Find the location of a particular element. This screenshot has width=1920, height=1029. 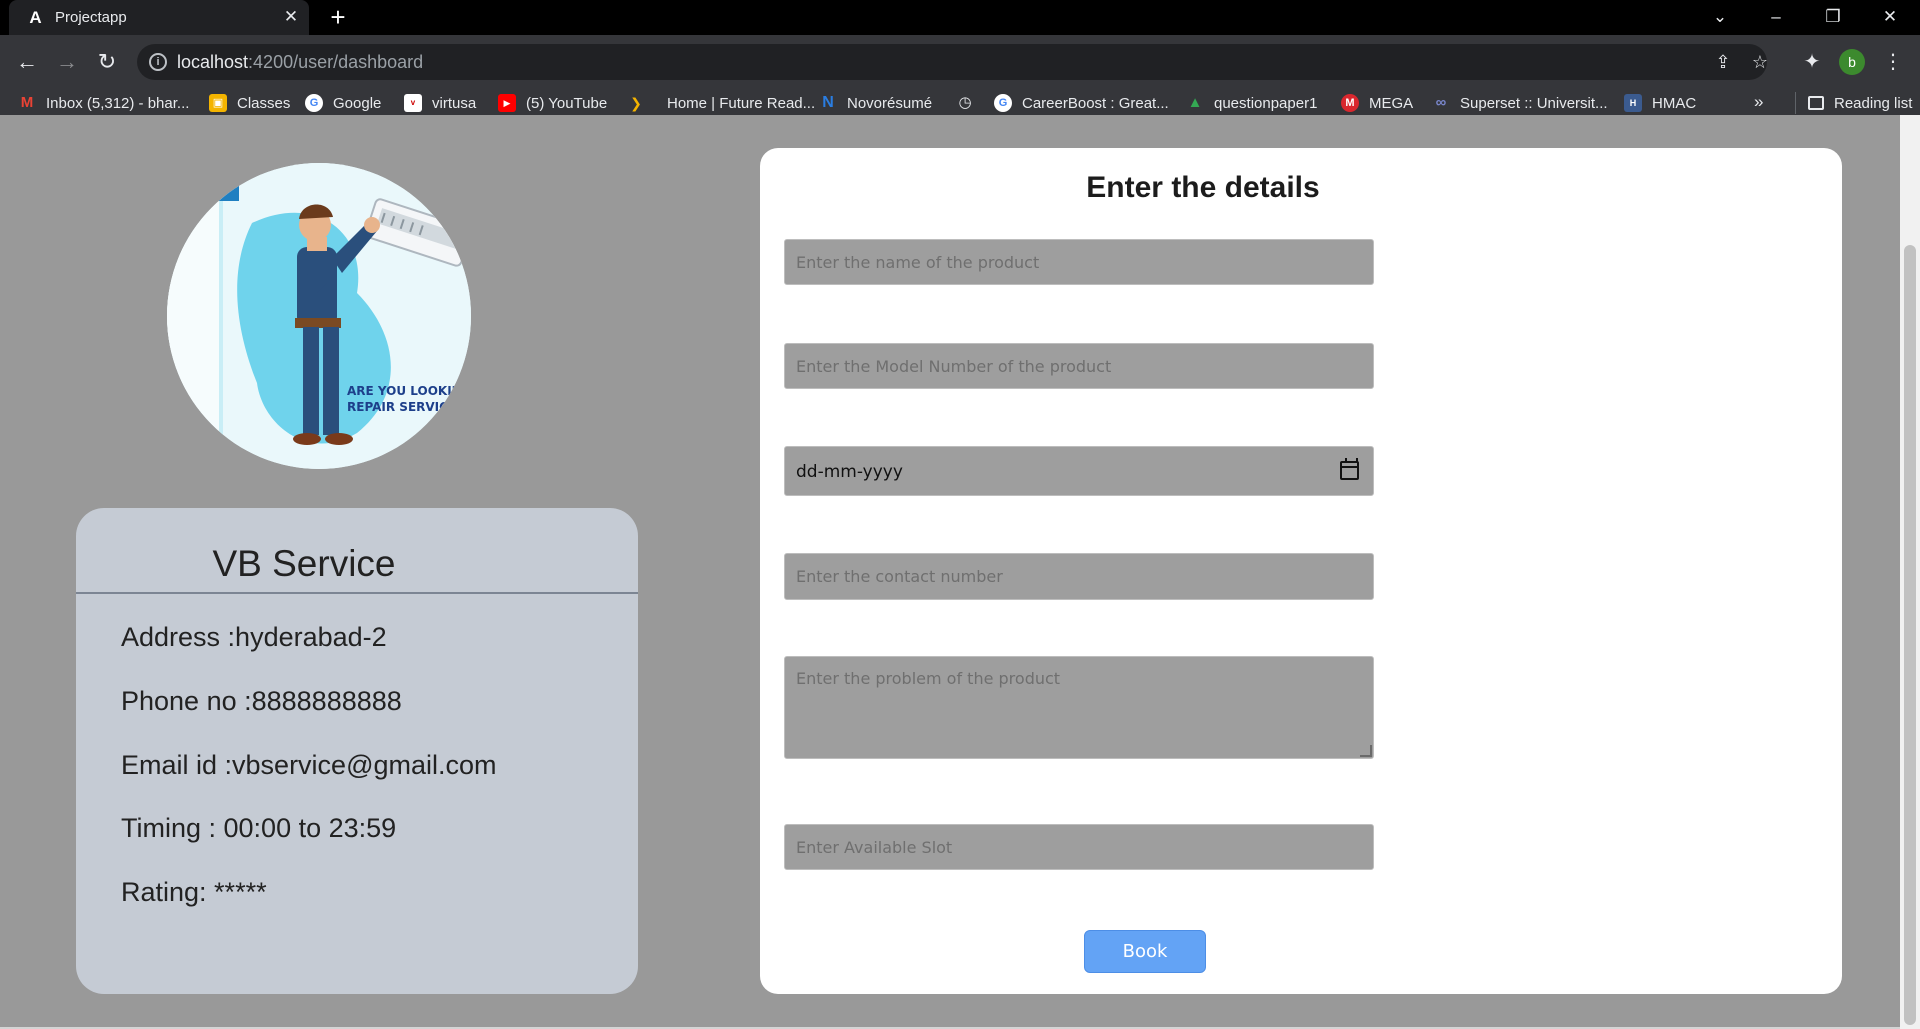

contact-number-input is located at coordinates (1079, 576).